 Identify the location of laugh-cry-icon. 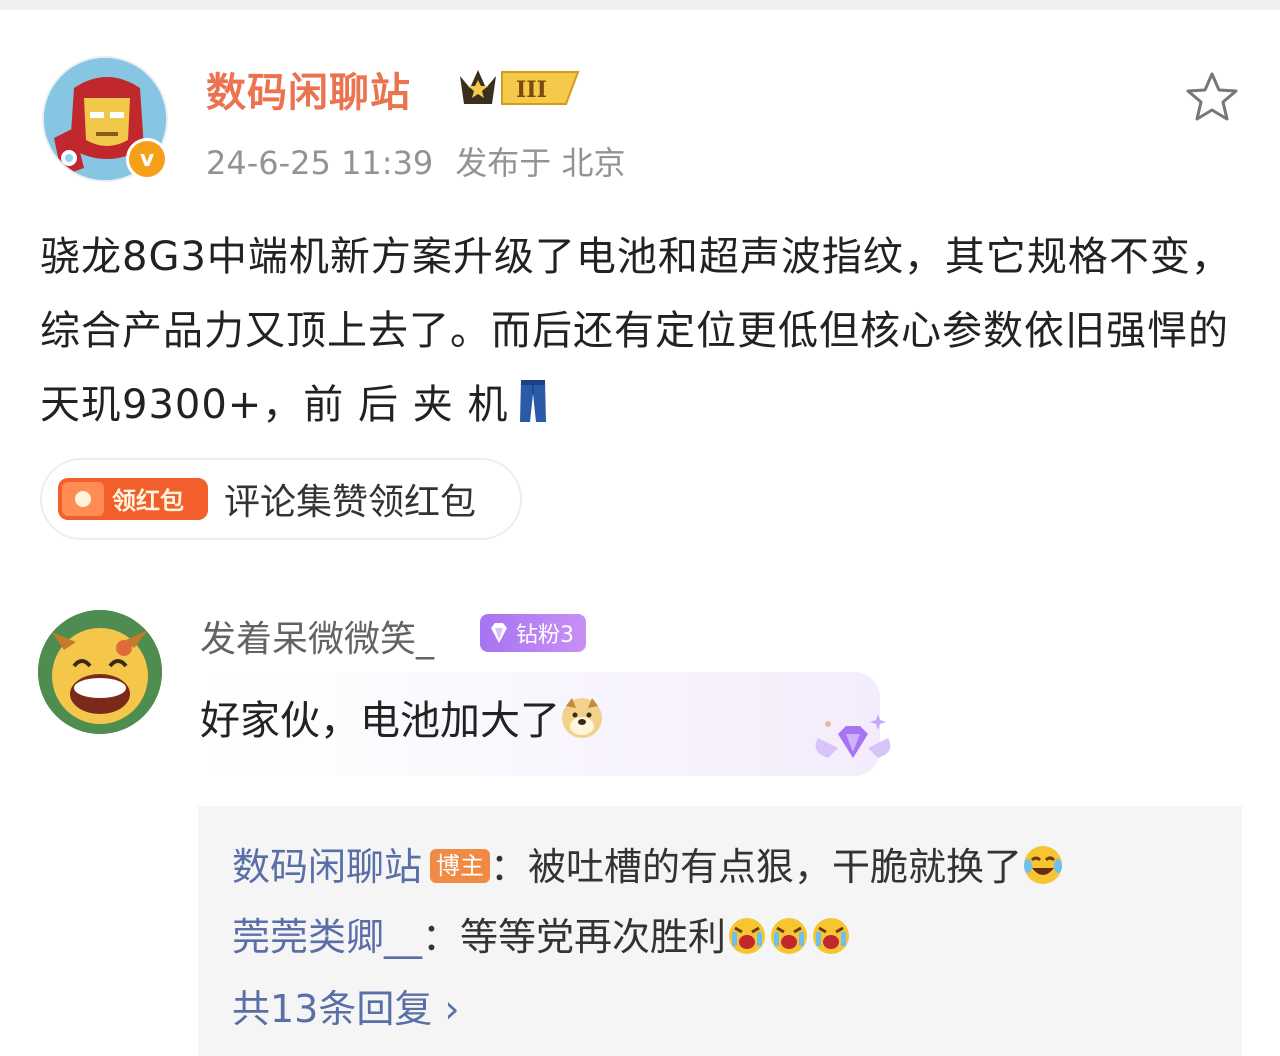
(1043, 865).